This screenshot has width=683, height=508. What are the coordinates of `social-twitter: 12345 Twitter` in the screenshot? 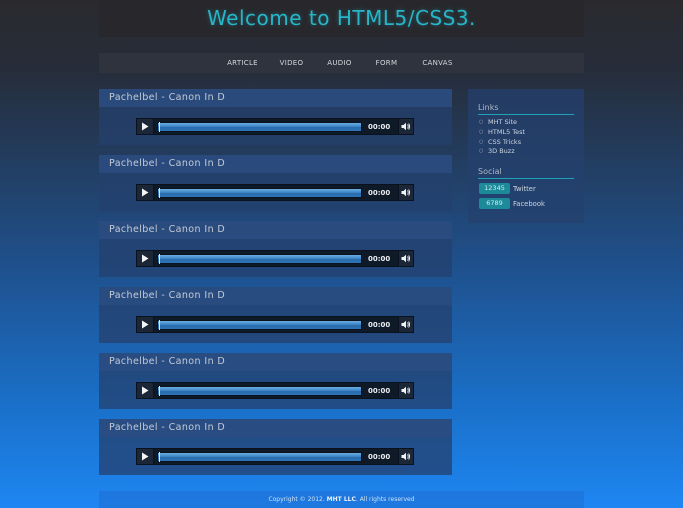 It's located at (531, 189).